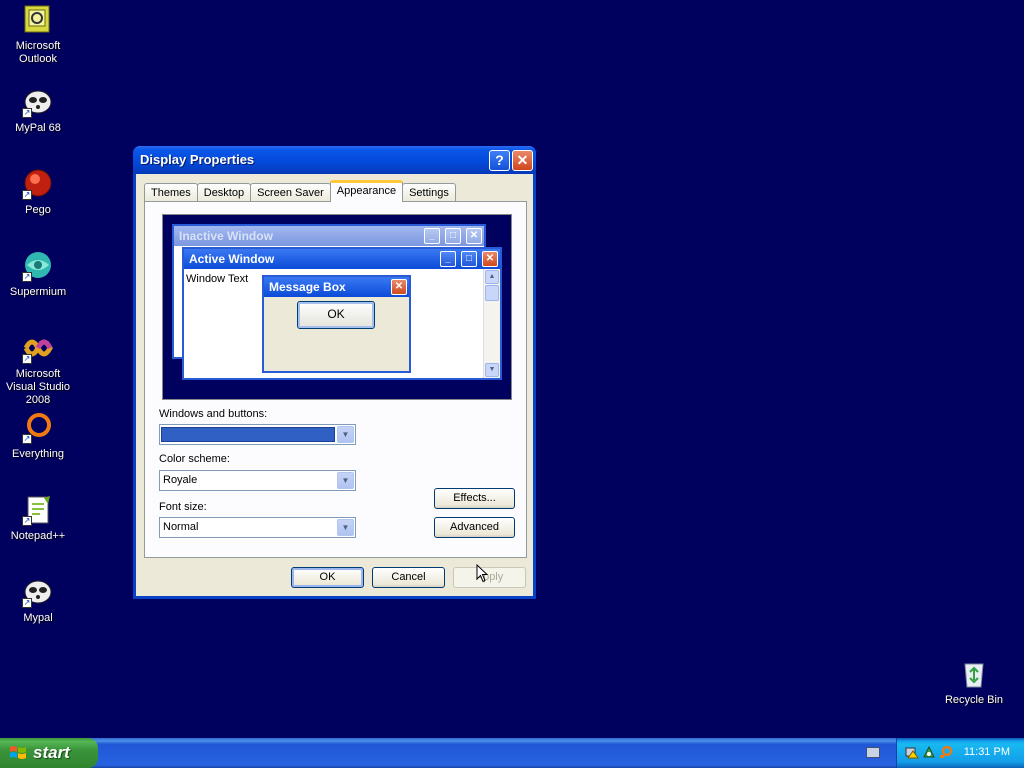  Describe the element at coordinates (336, 315) in the screenshot. I see `preview-ok-button: OK` at that location.